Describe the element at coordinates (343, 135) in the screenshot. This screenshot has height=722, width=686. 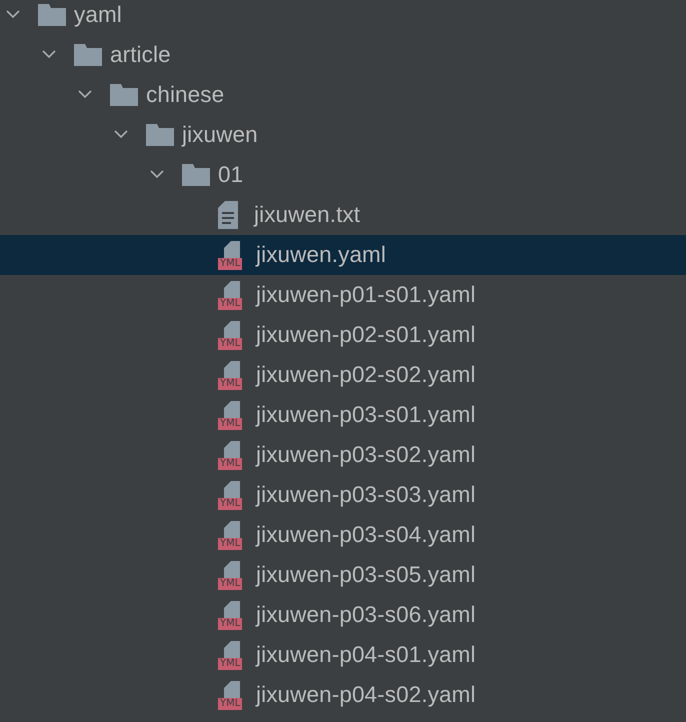
I see `tree-row: jixuwen` at that location.